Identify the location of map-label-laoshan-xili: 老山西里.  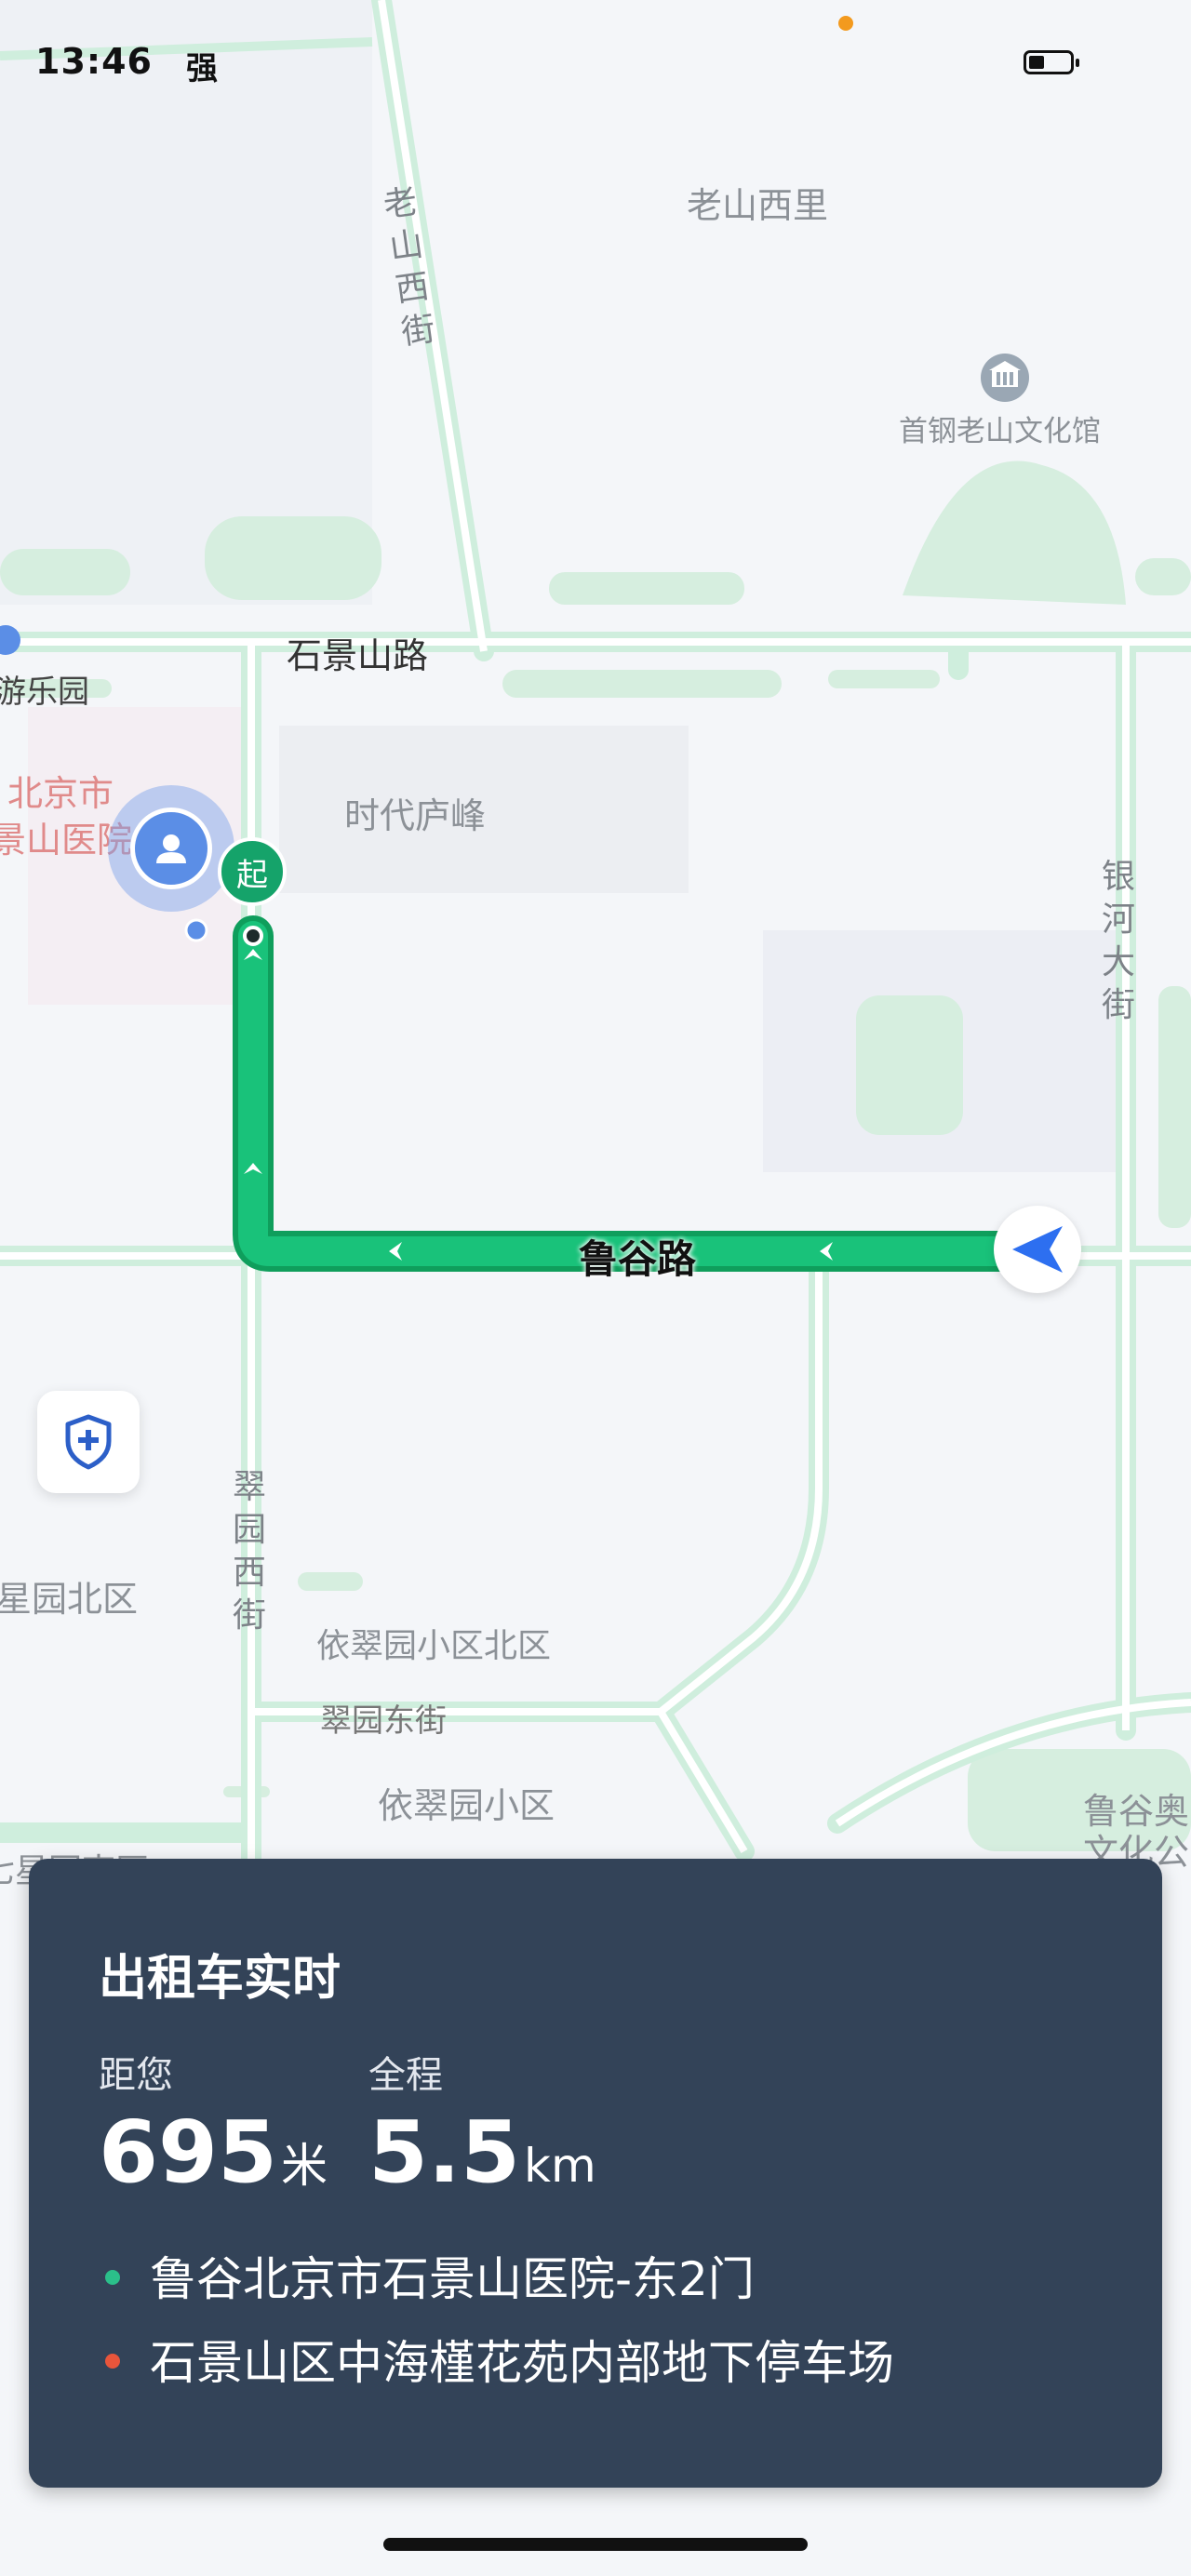
(758, 205).